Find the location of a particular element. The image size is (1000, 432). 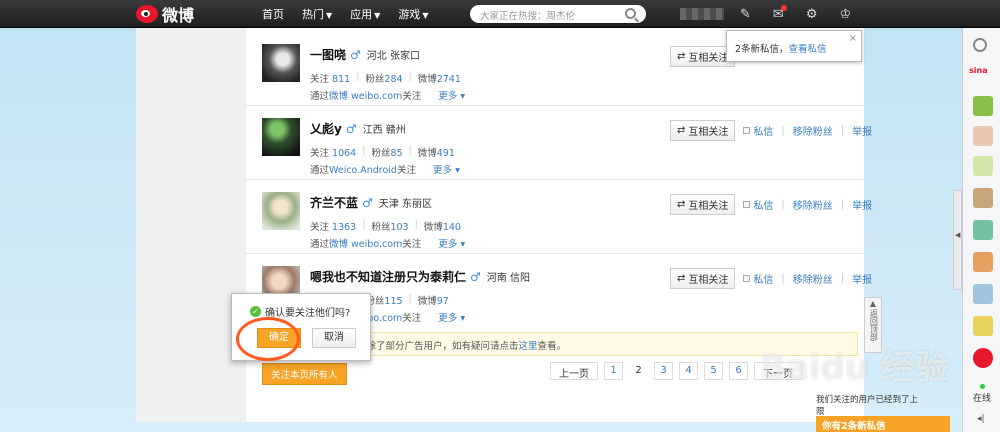

weibo-stat: 微博2741 is located at coordinates (439, 78).